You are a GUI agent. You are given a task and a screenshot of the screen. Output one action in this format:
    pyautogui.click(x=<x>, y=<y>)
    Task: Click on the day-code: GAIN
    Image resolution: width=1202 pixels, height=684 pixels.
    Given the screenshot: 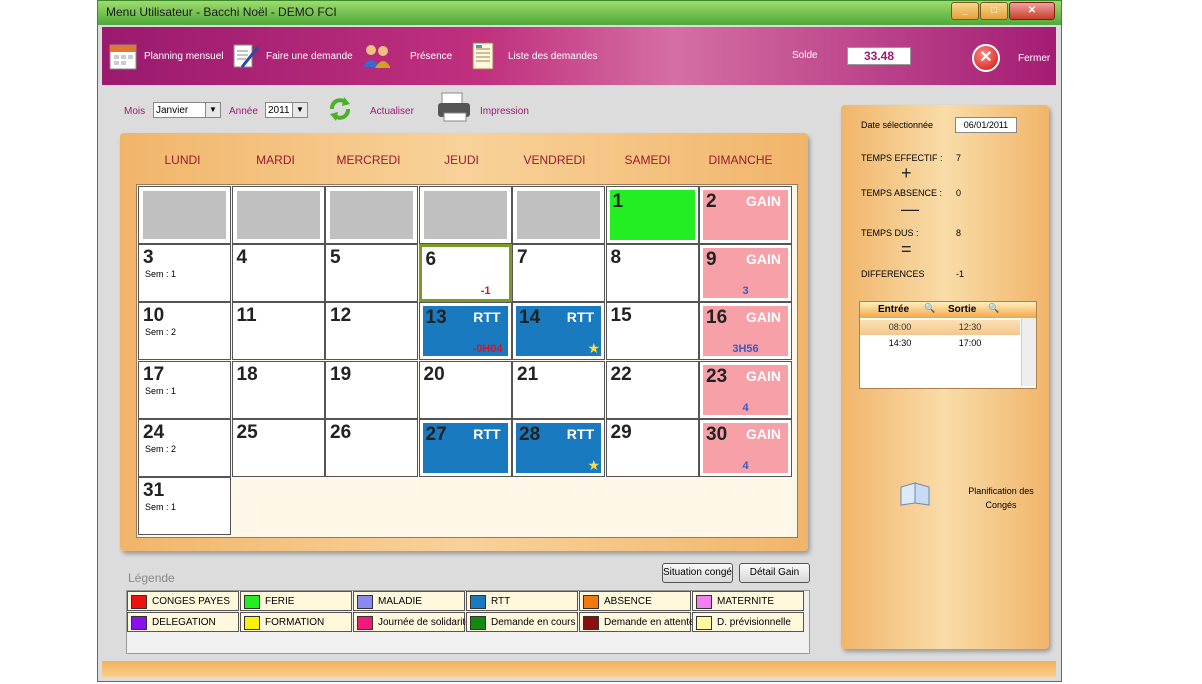 What is the action you would take?
    pyautogui.click(x=763, y=375)
    